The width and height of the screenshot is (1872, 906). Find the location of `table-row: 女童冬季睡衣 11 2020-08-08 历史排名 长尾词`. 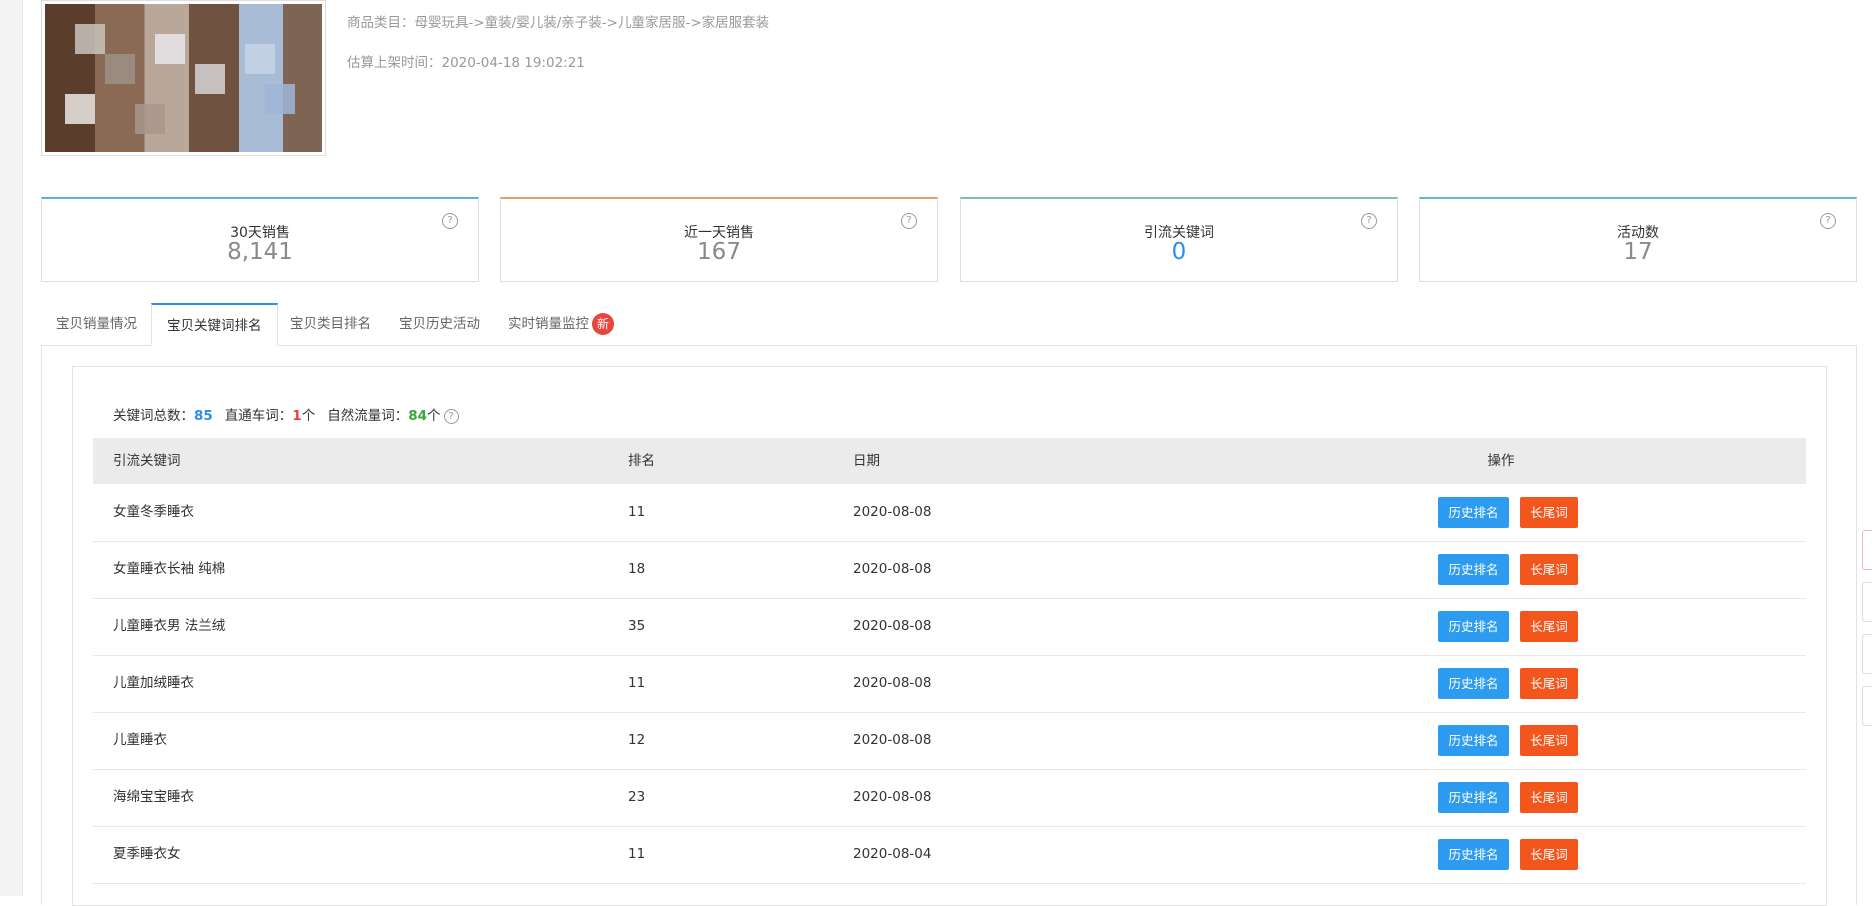

table-row: 女童冬季睡衣 11 2020-08-08 历史排名 长尾词 is located at coordinates (949, 513).